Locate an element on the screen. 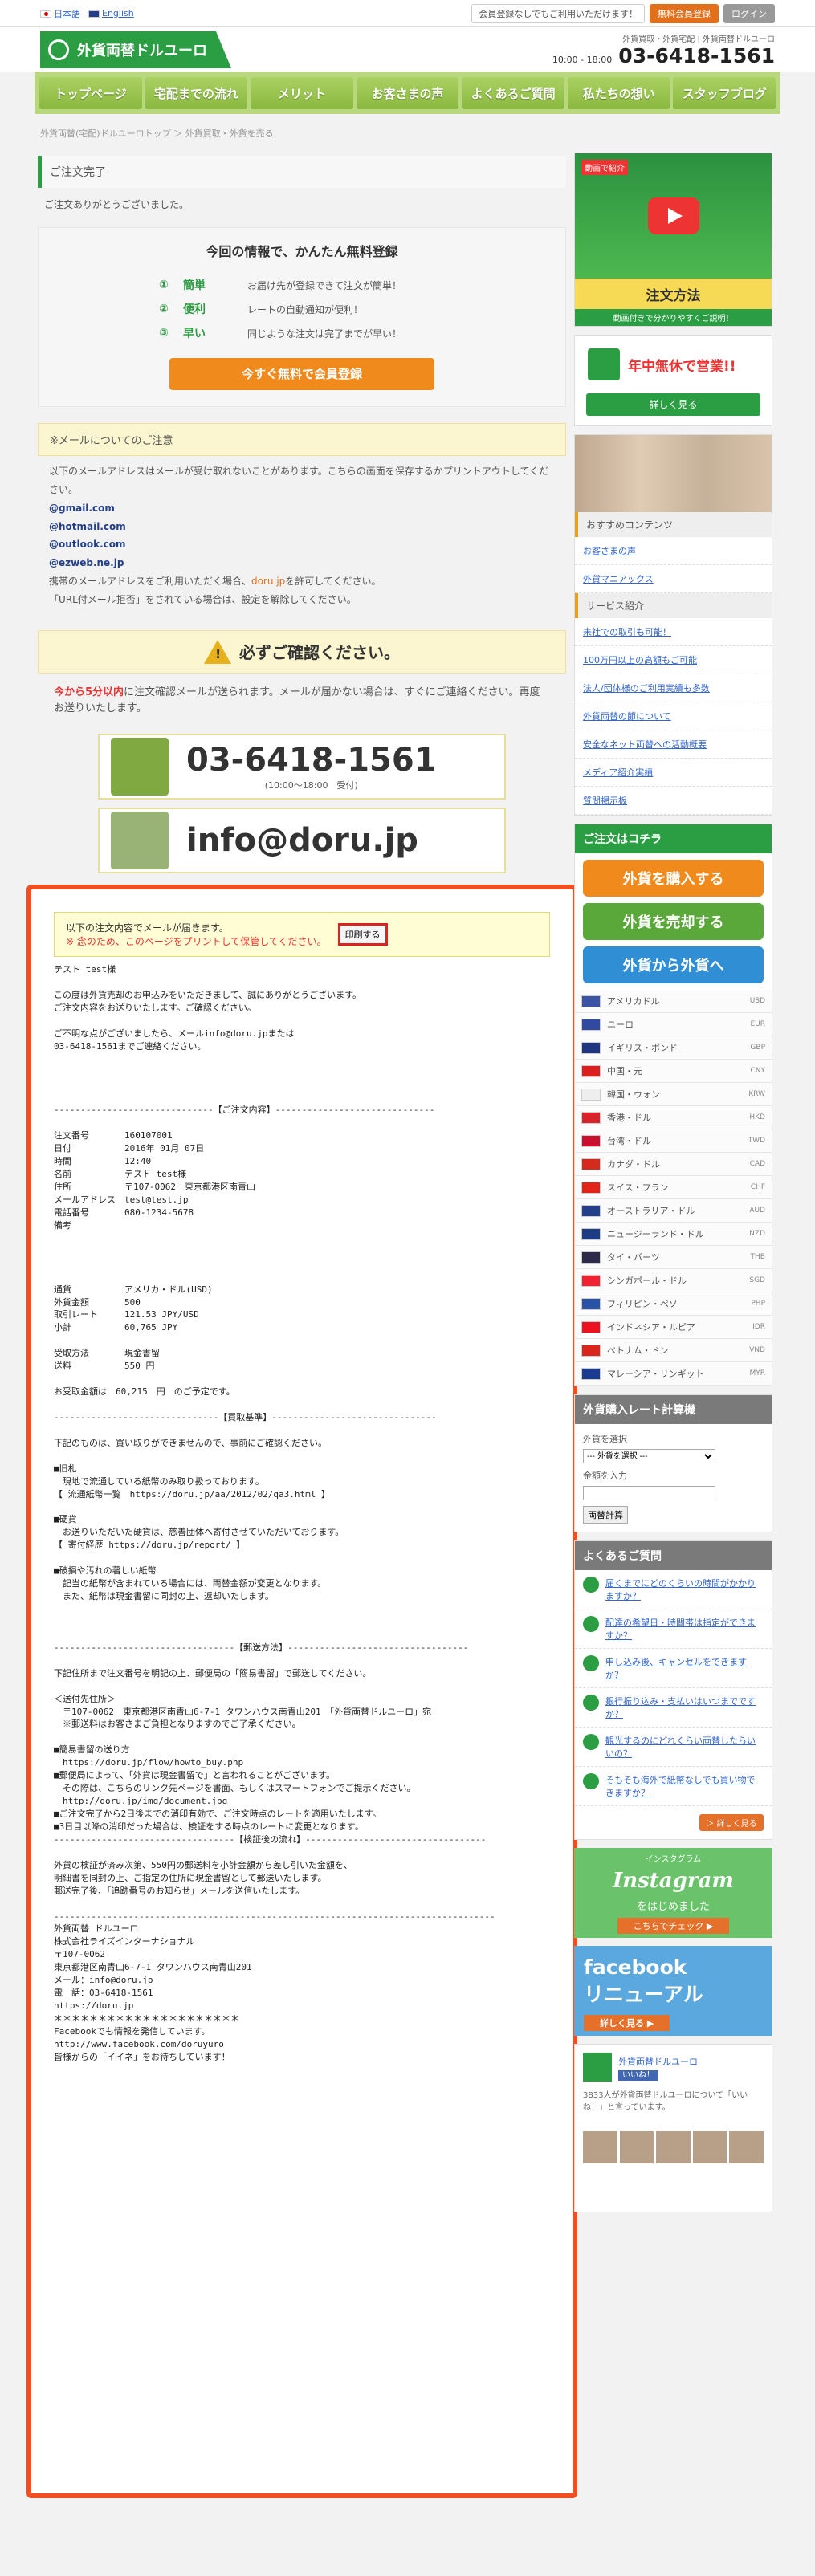 This screenshot has height=2576, width=815. lang-ja-link: 日本語 is located at coordinates (67, 14).